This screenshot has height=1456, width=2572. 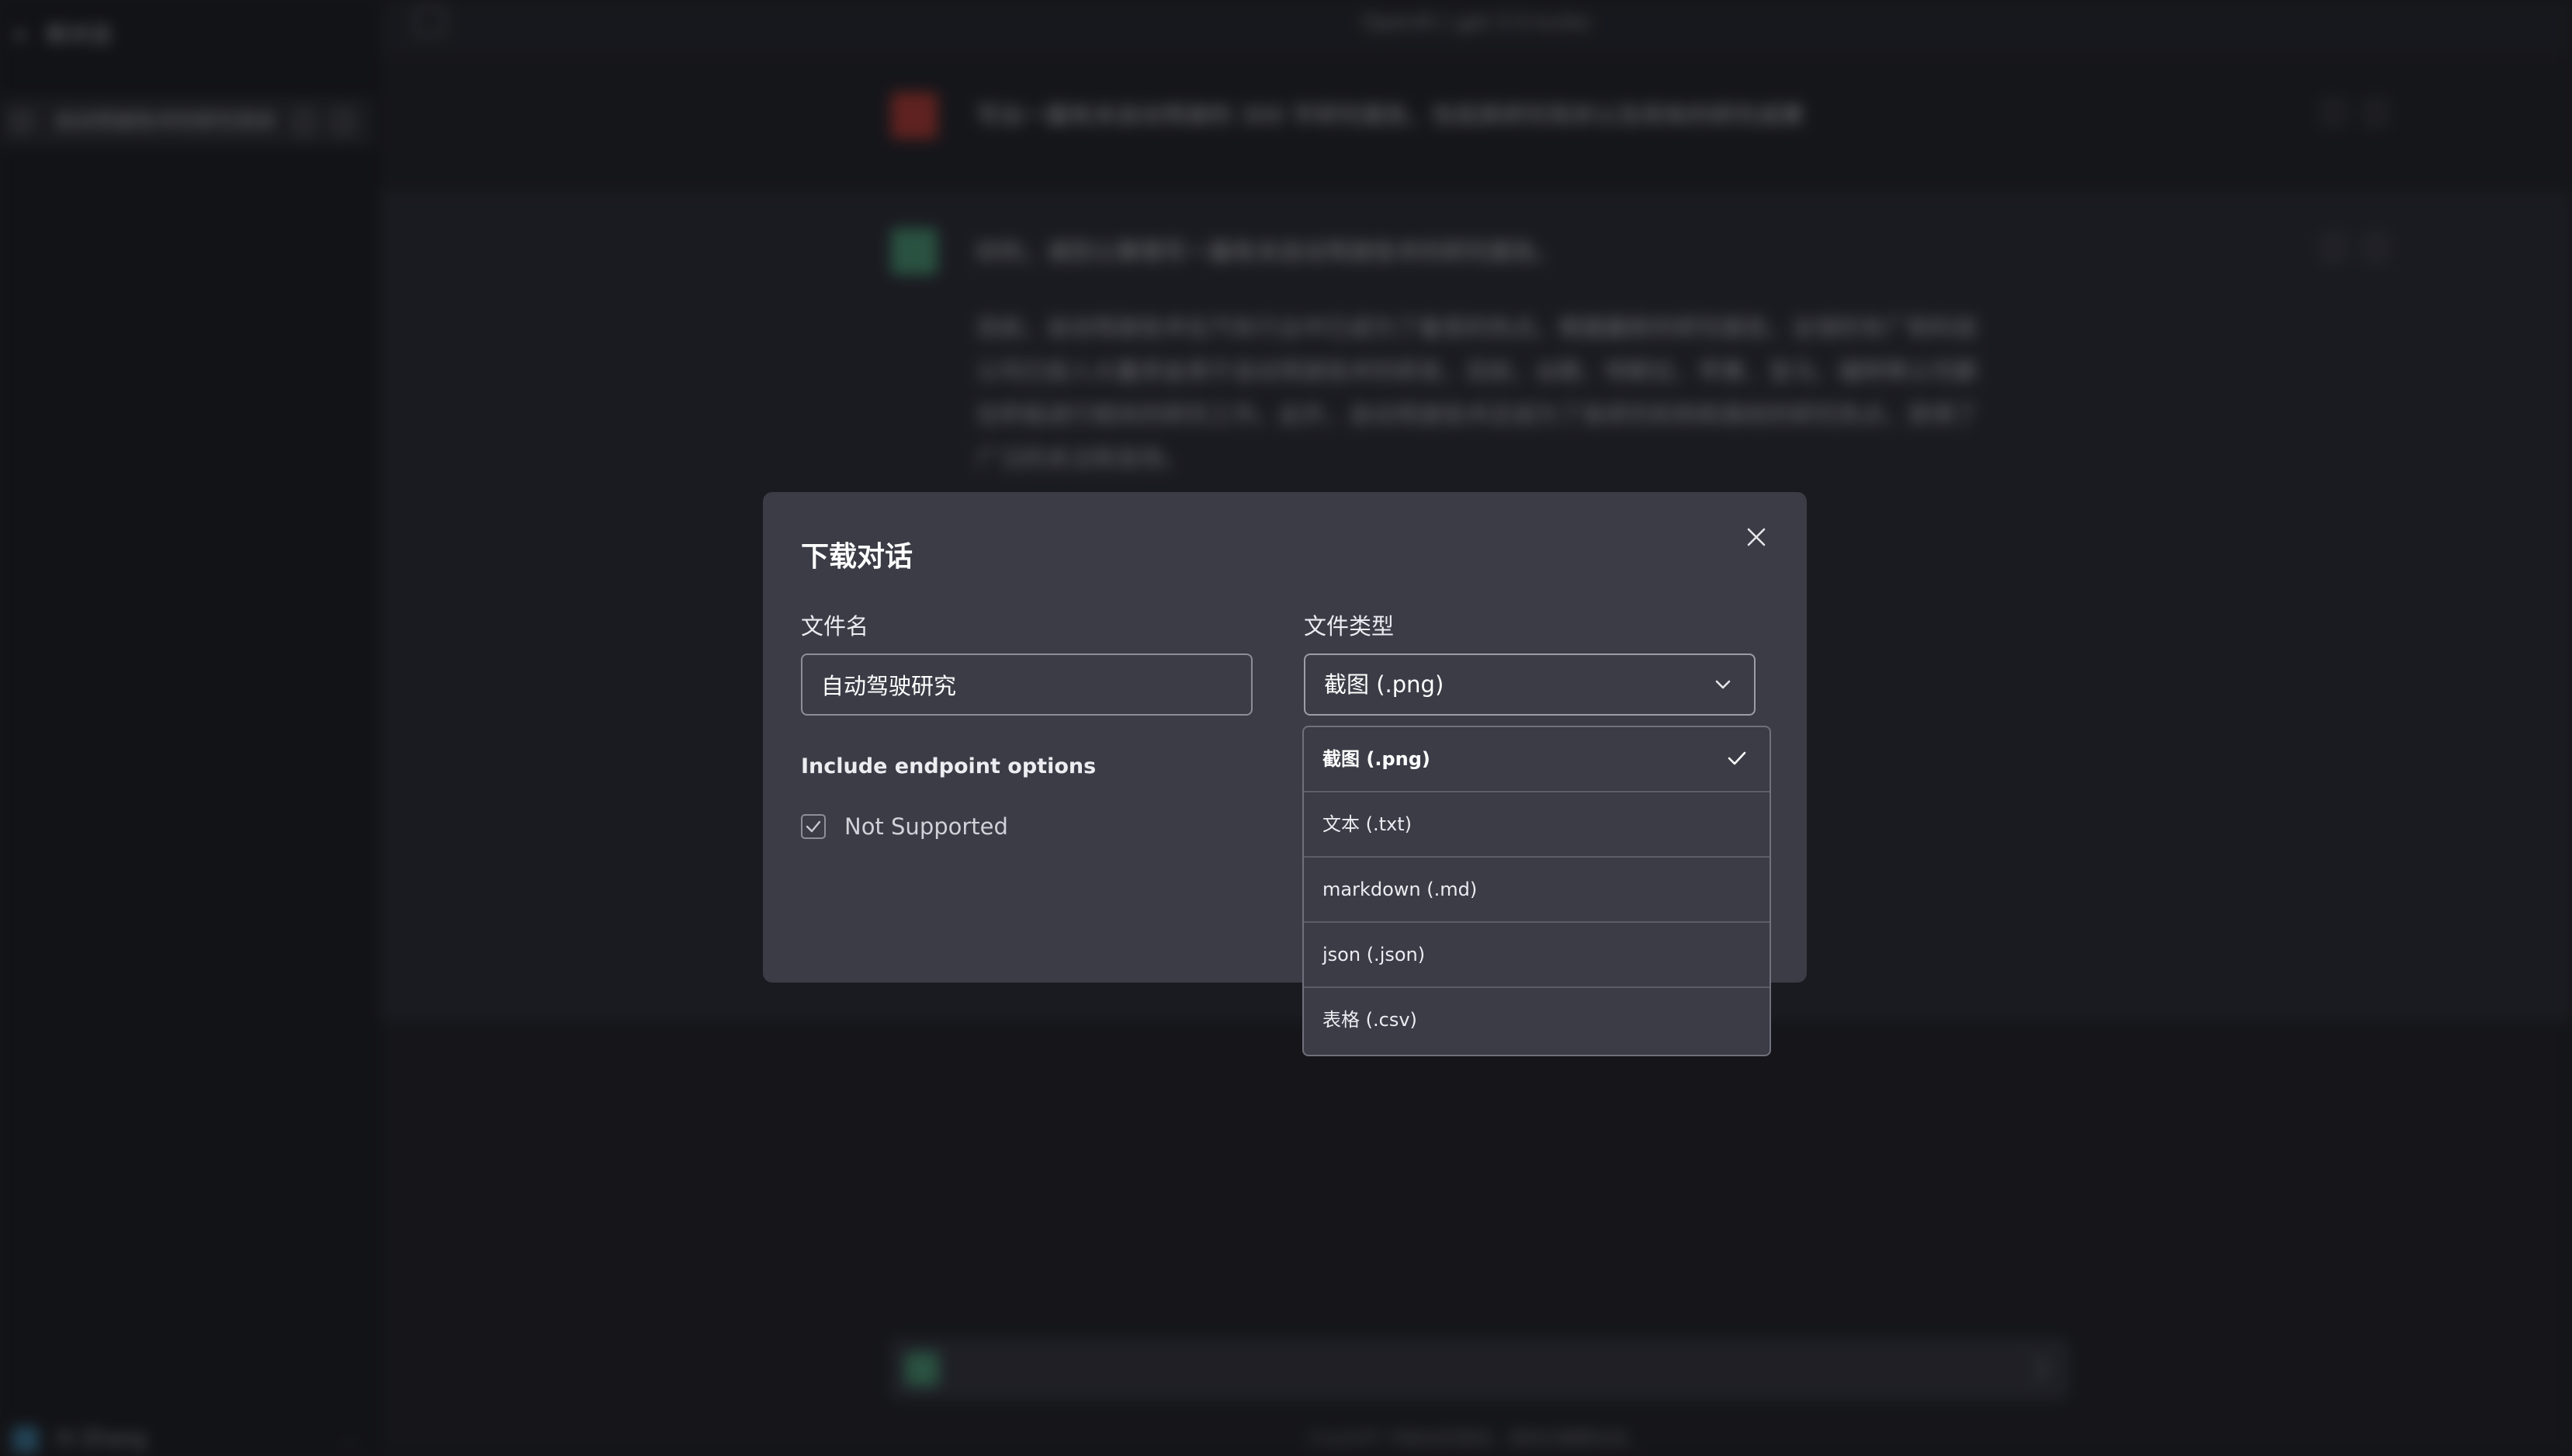 I want to click on filename-input, so click(x=1027, y=684).